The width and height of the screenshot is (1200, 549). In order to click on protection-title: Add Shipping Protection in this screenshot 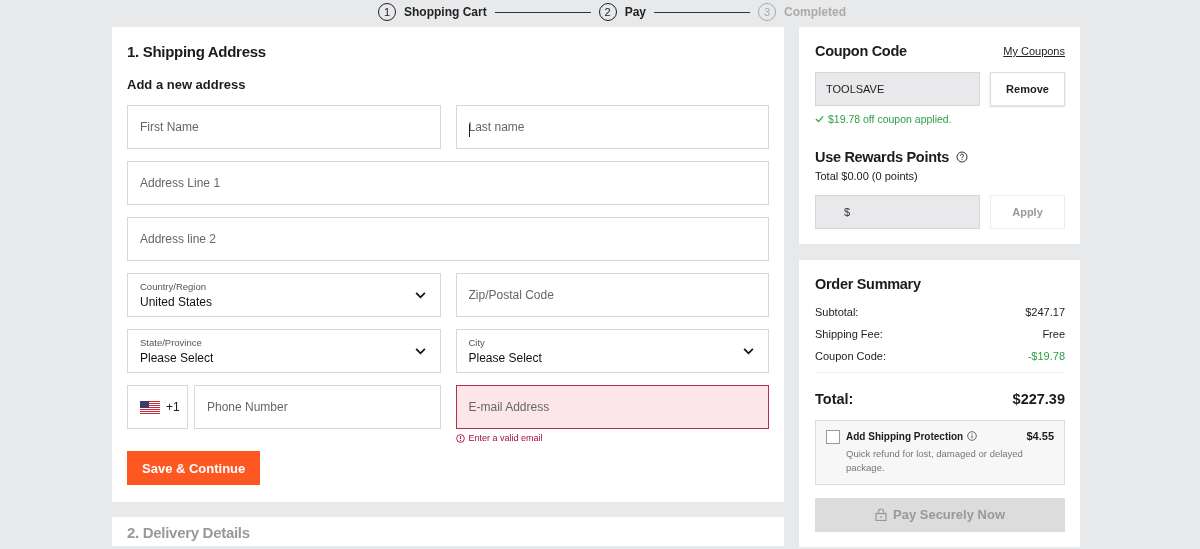, I will do `click(905, 436)`.